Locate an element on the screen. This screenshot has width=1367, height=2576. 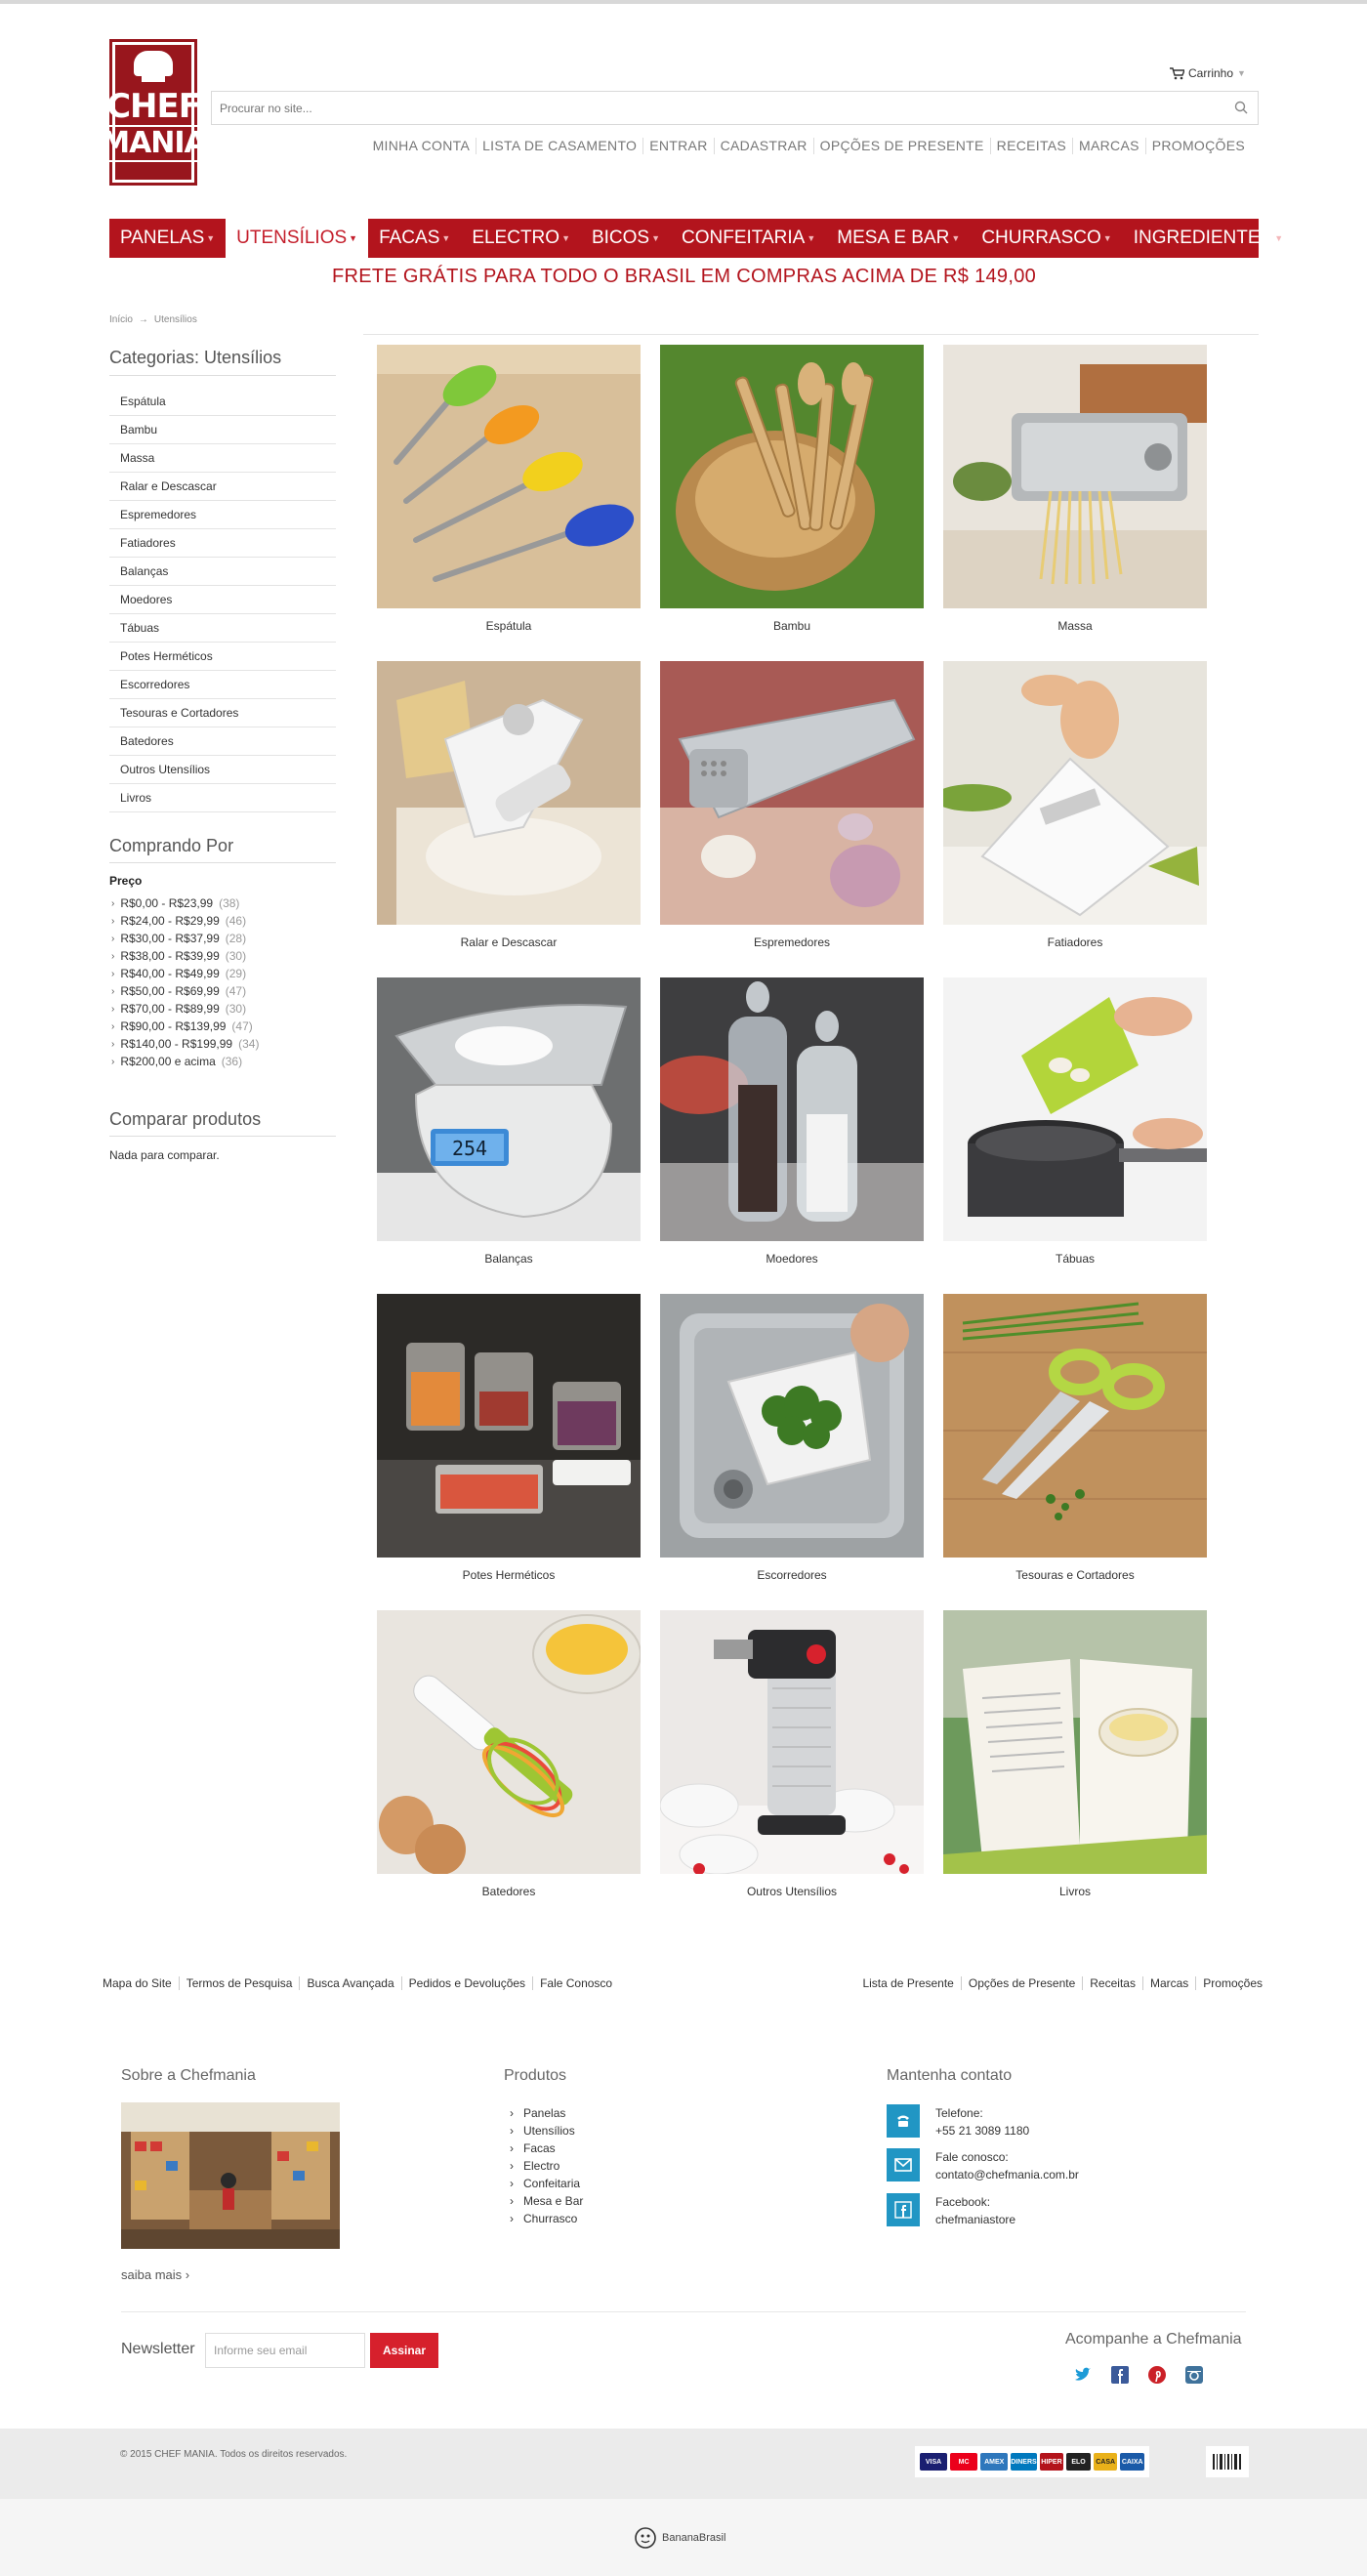
price-range-option: › R$200,00 e acima (36) is located at coordinates (185, 1061).